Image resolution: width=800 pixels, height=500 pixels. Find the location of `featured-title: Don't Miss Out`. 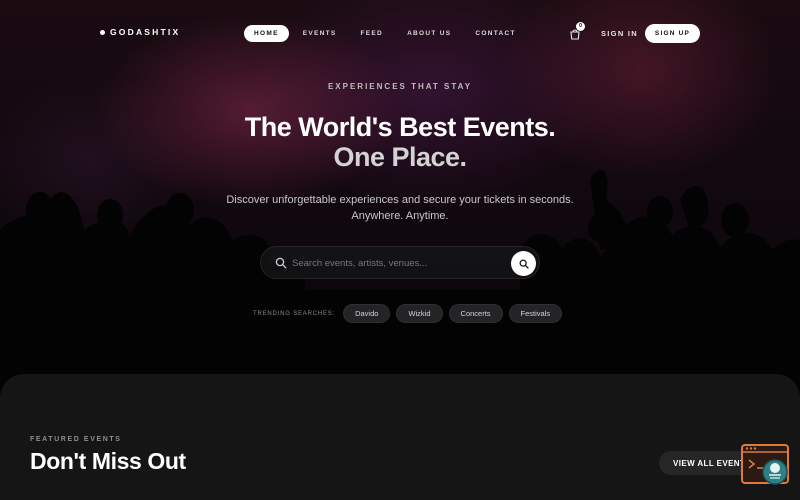

featured-title: Don't Miss Out is located at coordinates (108, 461).